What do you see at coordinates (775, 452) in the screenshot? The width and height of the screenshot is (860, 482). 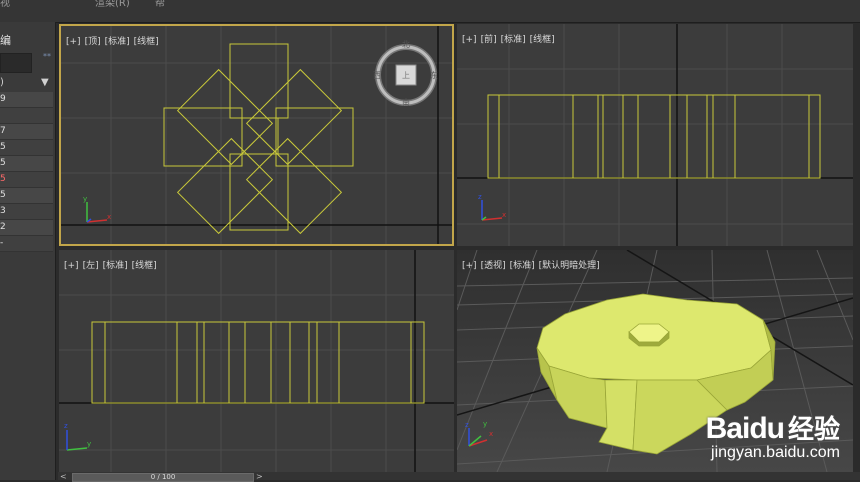 I see `watermark-url: jingyan.baidu.com` at bounding box center [775, 452].